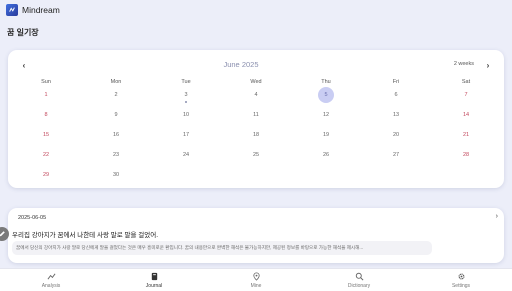 Image resolution: width=512 pixels, height=291 pixels. Describe the element at coordinates (326, 95) in the screenshot. I see `calendar-day: 5` at that location.